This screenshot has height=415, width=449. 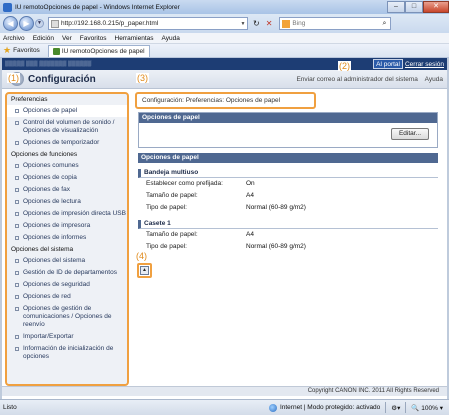 What do you see at coordinates (70, 272) in the screenshot?
I see `sidebar-item-label: Gestión de ID de departamentos` at bounding box center [70, 272].